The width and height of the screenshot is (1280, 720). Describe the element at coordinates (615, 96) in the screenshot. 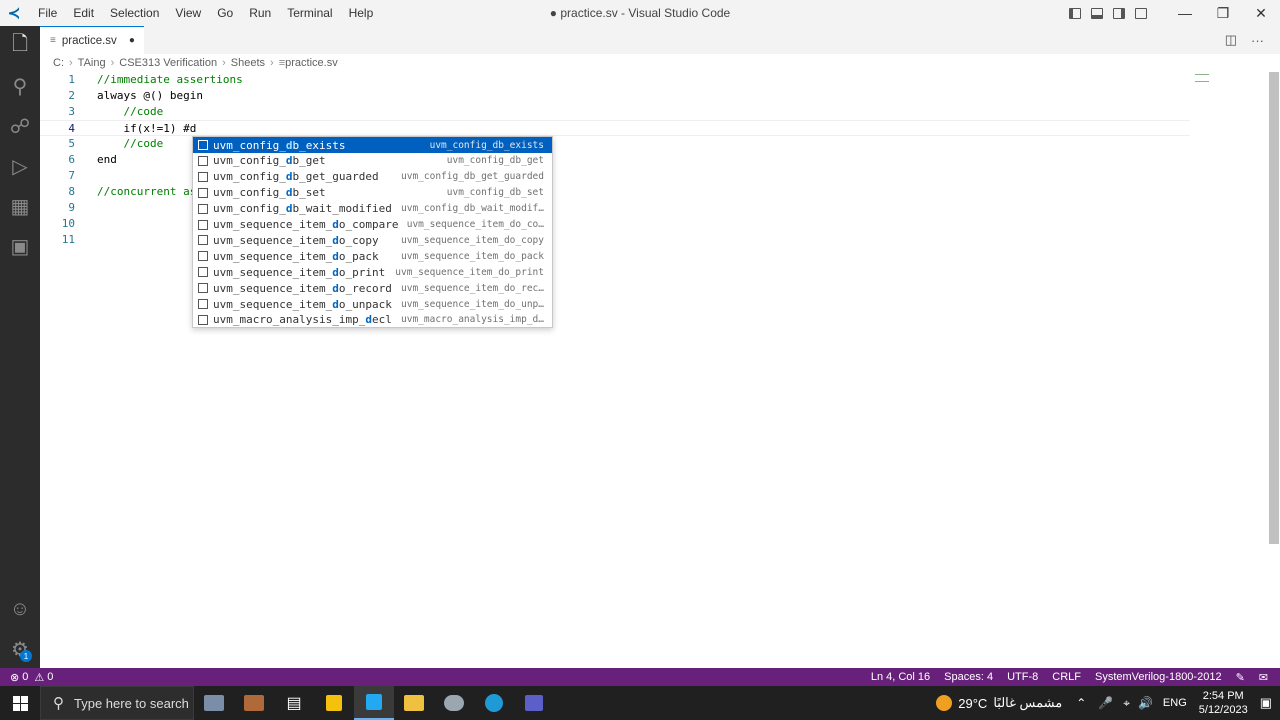

I see `code-line: 2 always @() begin` at that location.